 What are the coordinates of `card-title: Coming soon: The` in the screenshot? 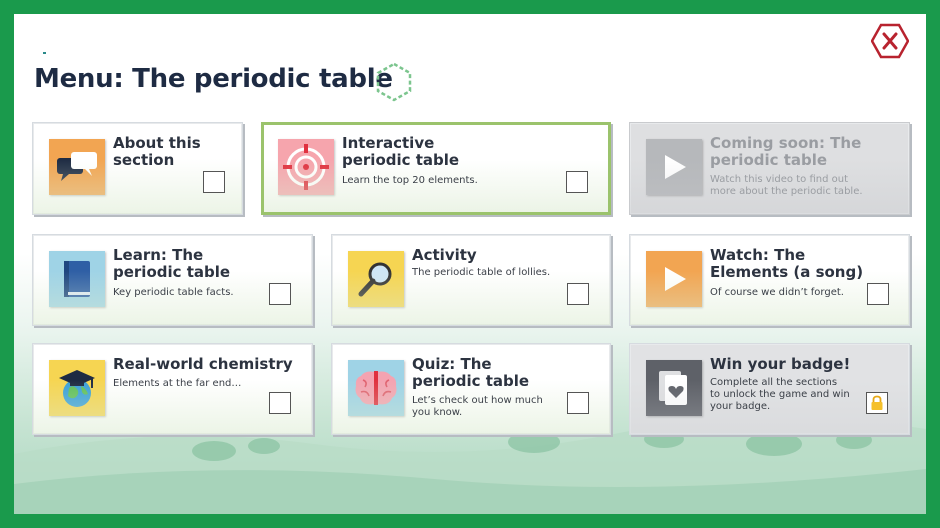 It's located at (786, 143).